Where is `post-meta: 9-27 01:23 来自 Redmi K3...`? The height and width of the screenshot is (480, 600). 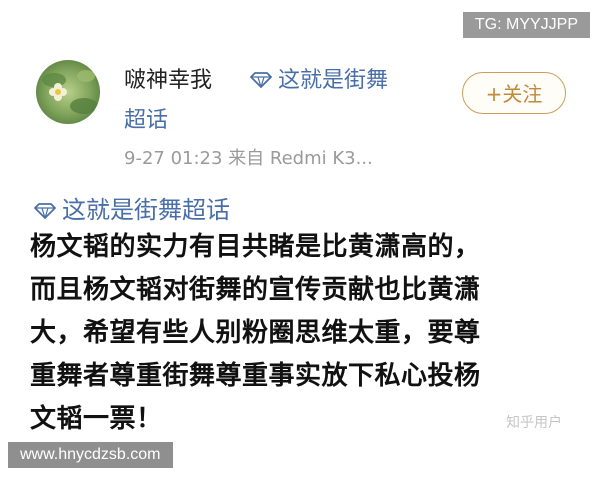 post-meta: 9-27 01:23 来自 Redmi K3... is located at coordinates (248, 158).